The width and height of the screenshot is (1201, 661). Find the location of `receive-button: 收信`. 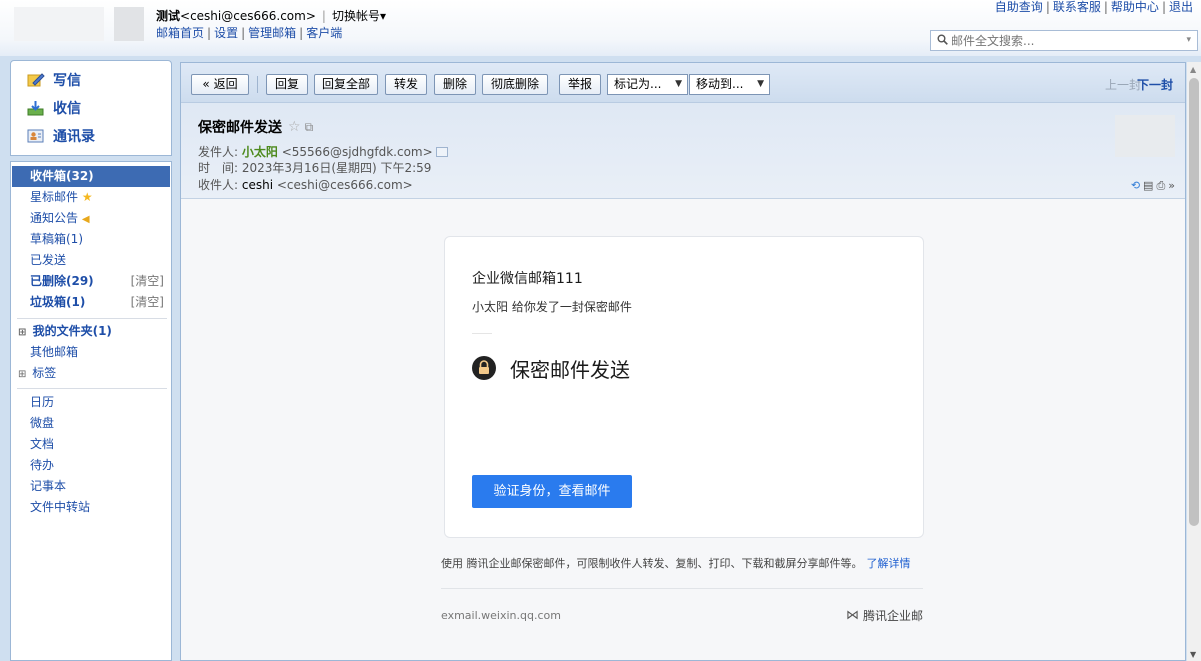

receive-button: 收信 is located at coordinates (54, 108).